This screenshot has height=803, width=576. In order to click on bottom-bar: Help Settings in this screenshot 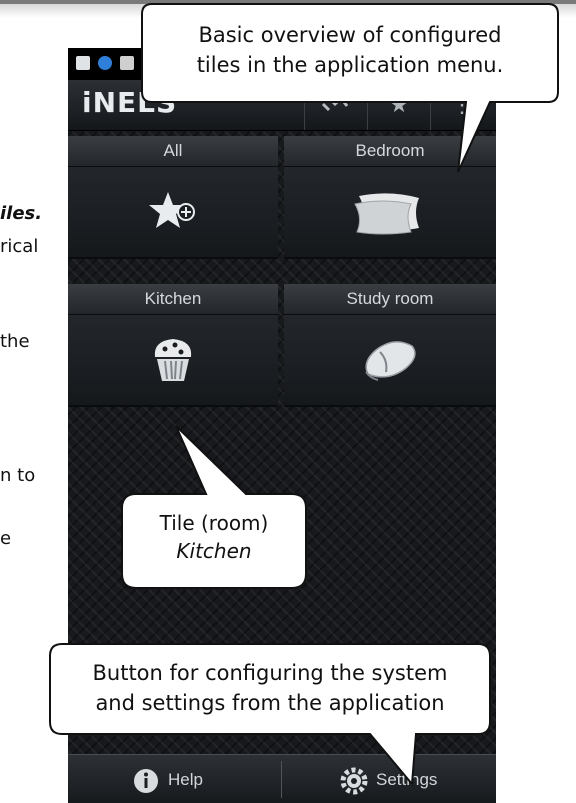, I will do `click(282, 778)`.